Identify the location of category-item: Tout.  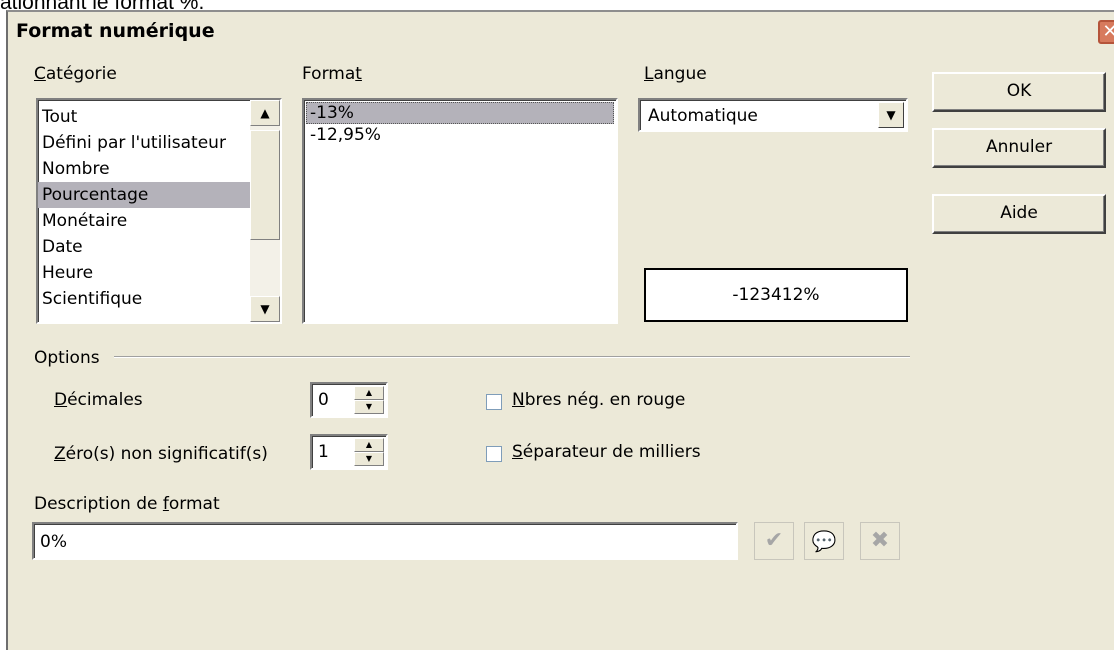
(144, 117).